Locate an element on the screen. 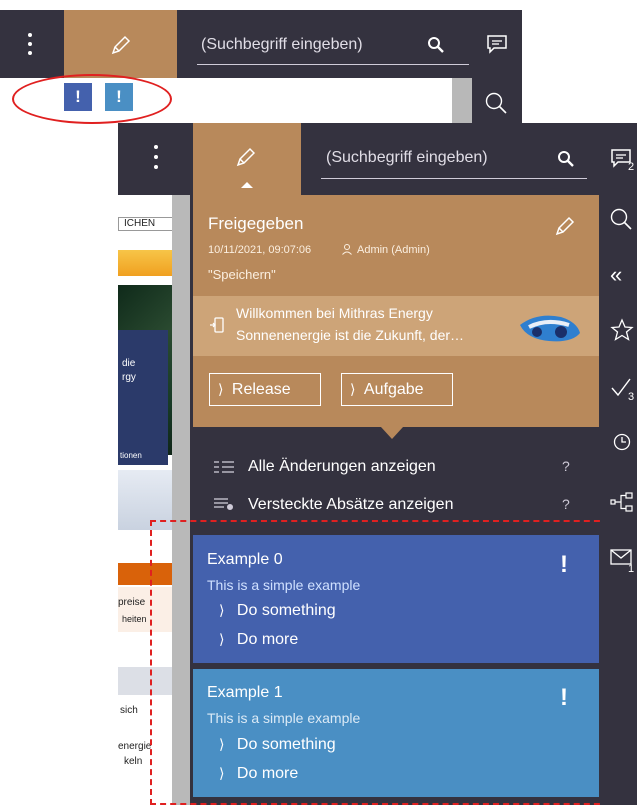 This screenshot has width=637, height=805. main-menu-kebab-icon is located at coordinates (156, 158).